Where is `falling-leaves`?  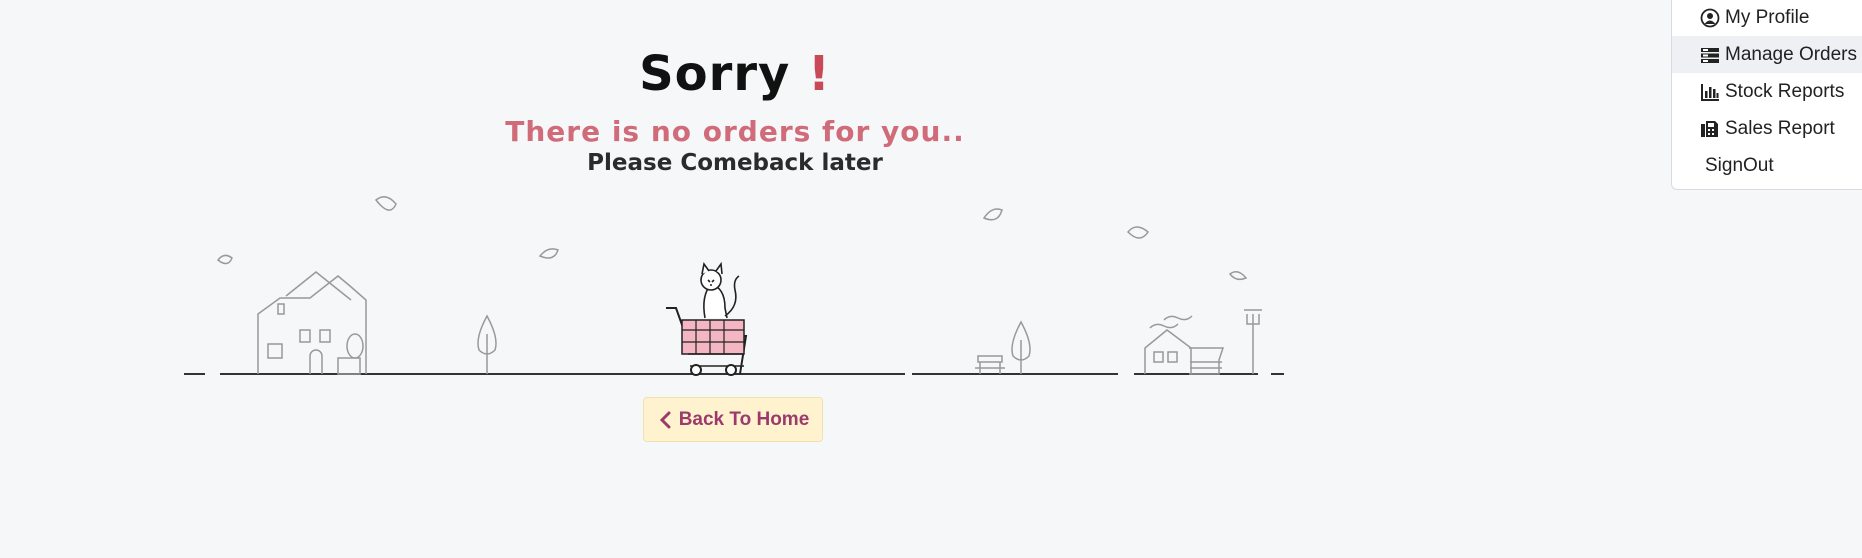
falling-leaves is located at coordinates (732, 238).